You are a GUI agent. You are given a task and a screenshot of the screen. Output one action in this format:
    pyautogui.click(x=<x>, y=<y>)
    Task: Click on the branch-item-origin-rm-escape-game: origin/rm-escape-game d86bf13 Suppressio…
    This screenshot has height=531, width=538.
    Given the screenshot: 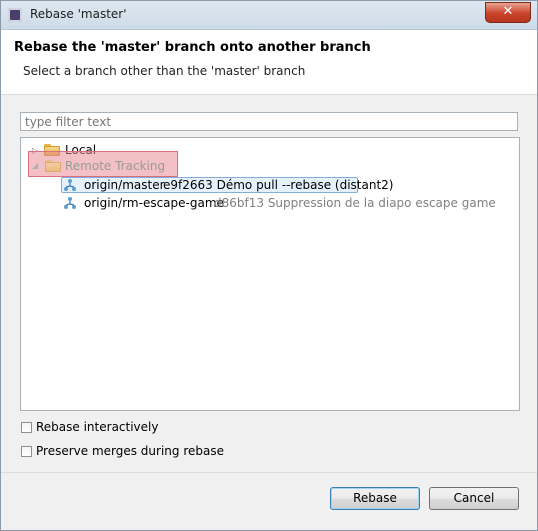 What is the action you would take?
    pyautogui.click(x=279, y=203)
    